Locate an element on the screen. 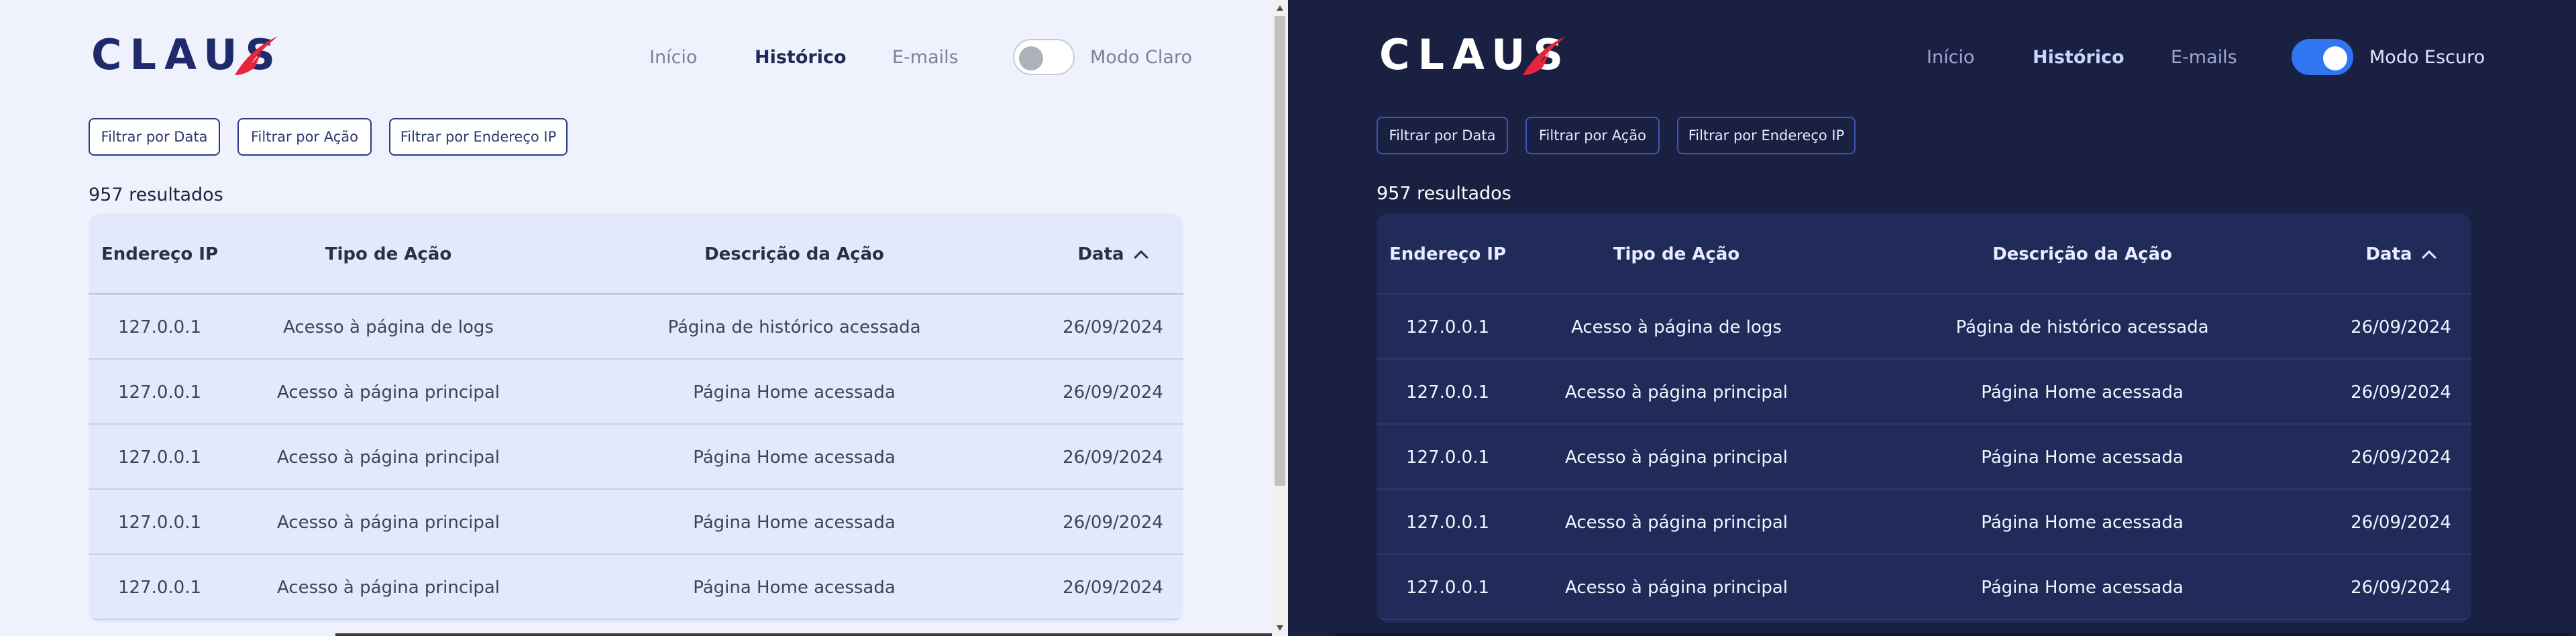 The image size is (2576, 636). scrollbar-thumb is located at coordinates (1280, 251).